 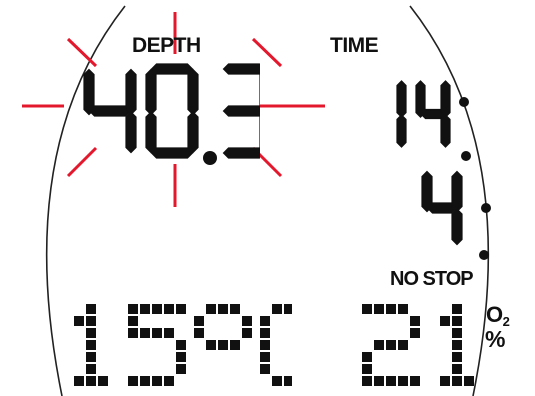 I want to click on o2-label: O2, so click(x=498, y=315).